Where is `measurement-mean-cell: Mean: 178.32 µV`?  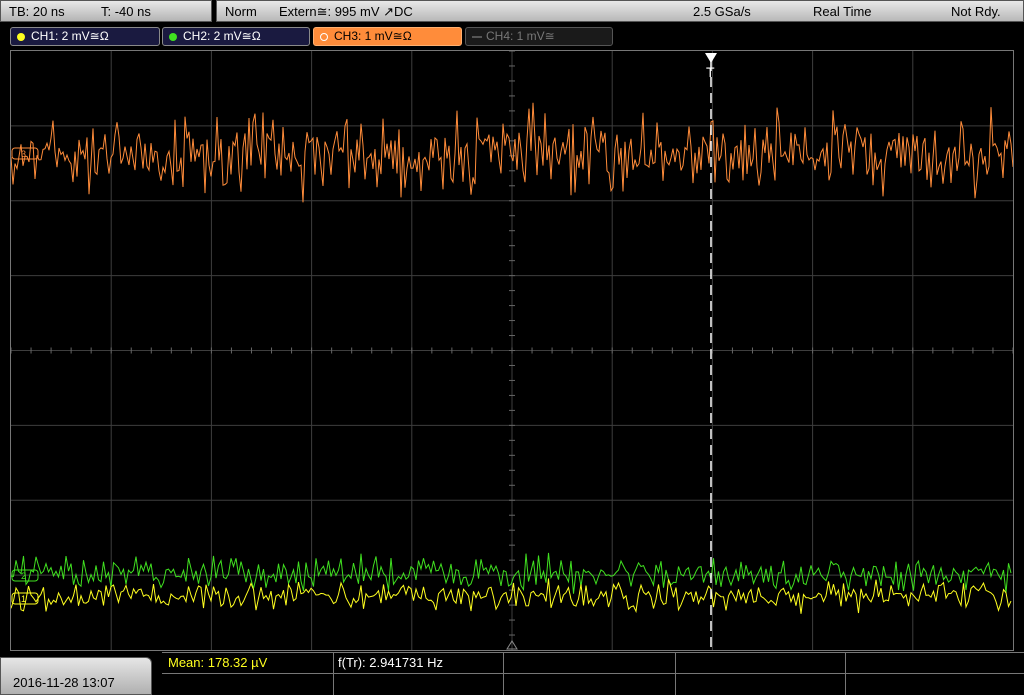 measurement-mean-cell: Mean: 178.32 µV is located at coordinates (248, 663).